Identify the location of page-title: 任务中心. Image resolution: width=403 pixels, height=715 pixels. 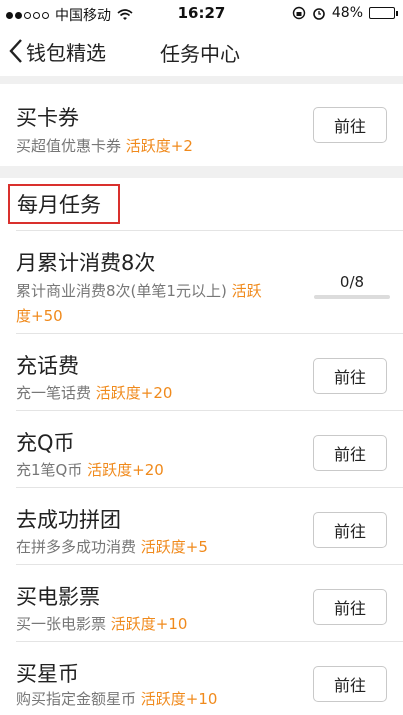
(200, 54).